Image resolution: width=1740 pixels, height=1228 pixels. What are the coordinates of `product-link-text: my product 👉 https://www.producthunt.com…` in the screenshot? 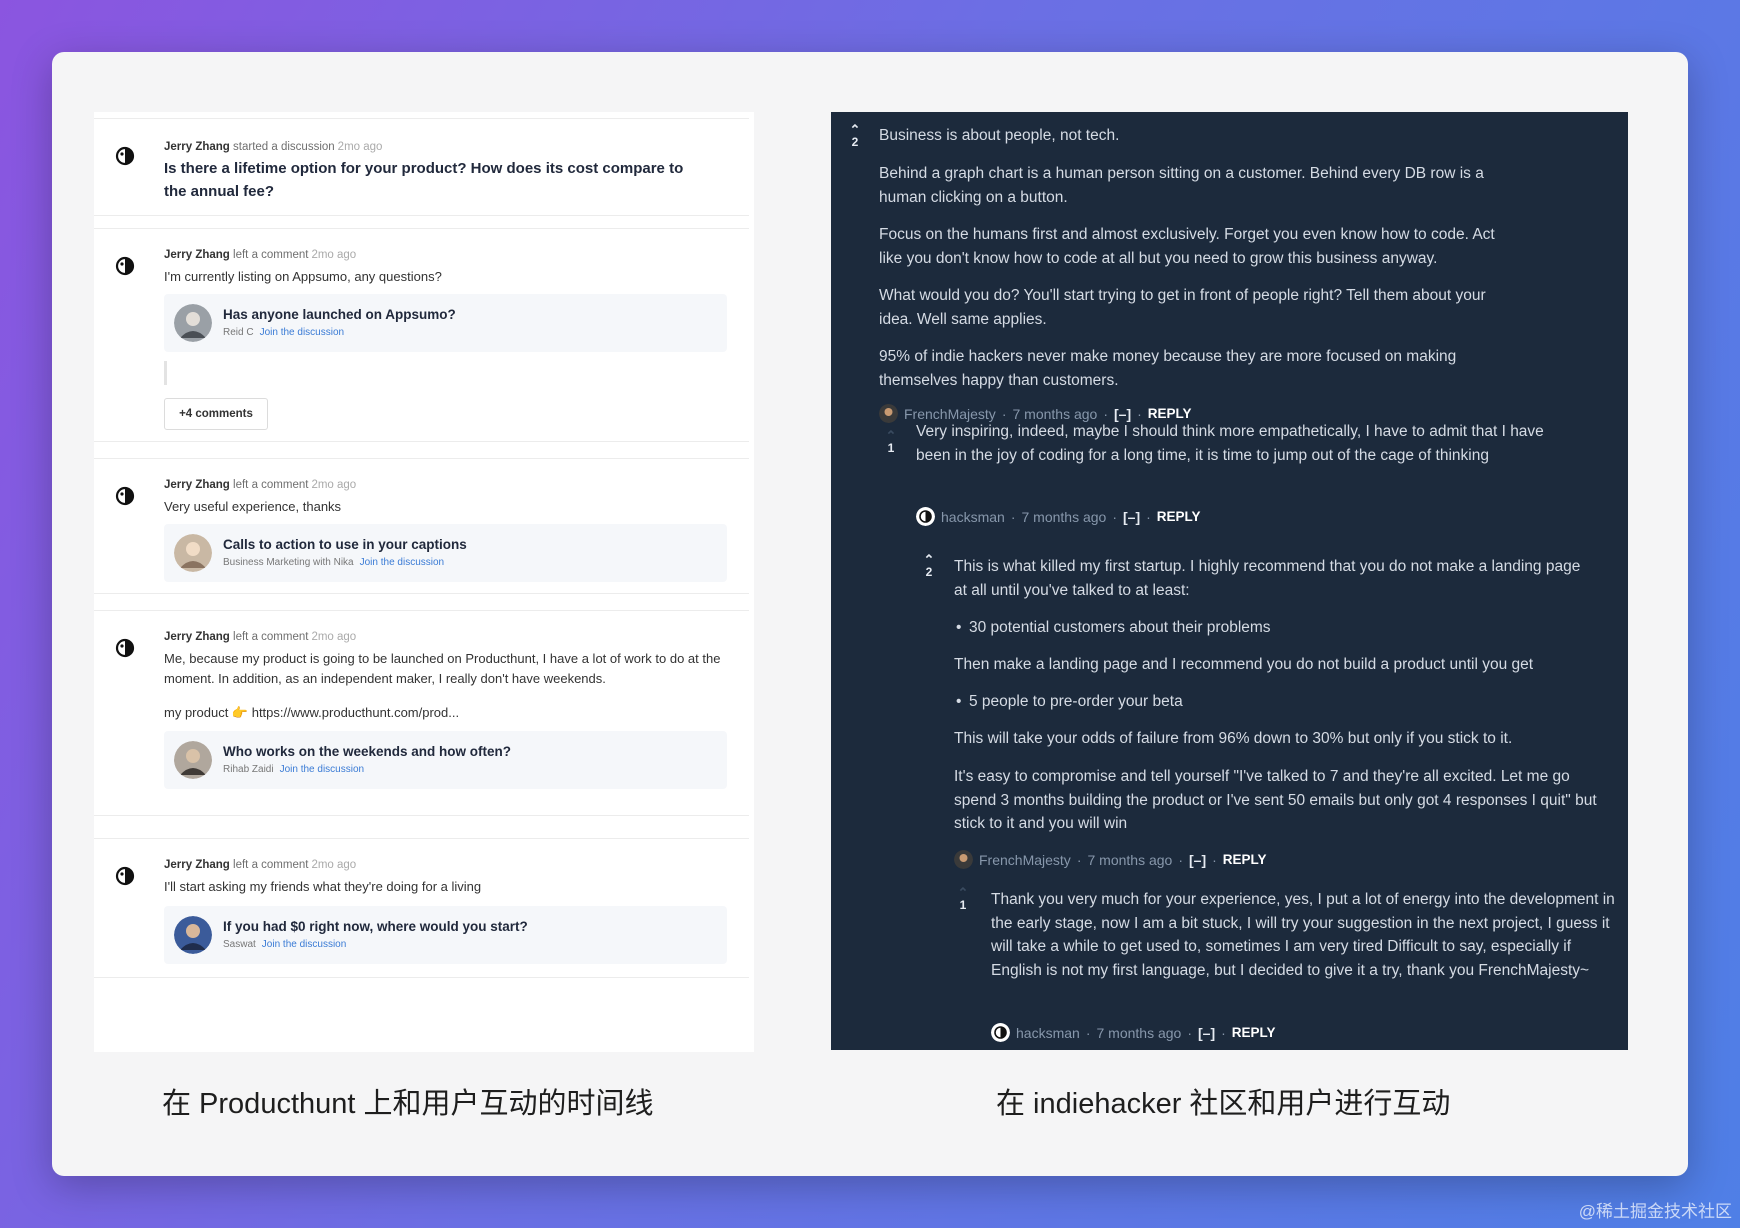 It's located at (449, 713).